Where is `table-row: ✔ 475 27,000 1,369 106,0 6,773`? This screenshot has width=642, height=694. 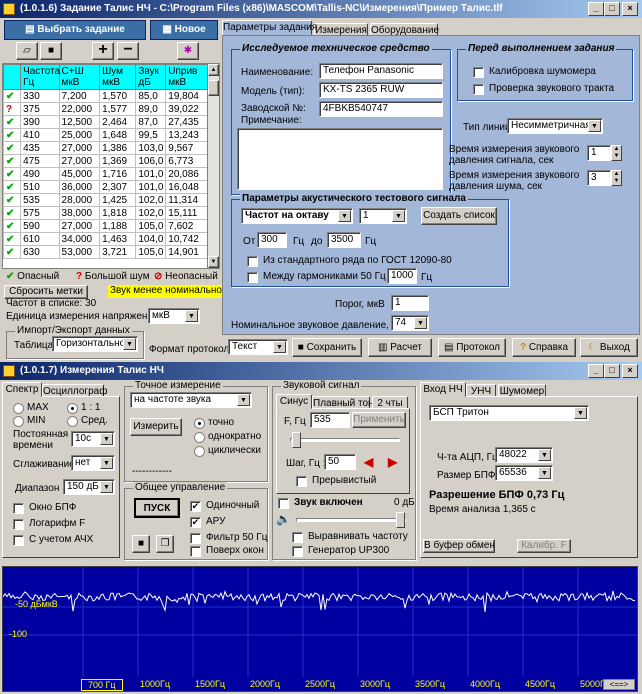 table-row: ✔ 475 27,000 1,369 106,0 6,773 is located at coordinates (105, 161).